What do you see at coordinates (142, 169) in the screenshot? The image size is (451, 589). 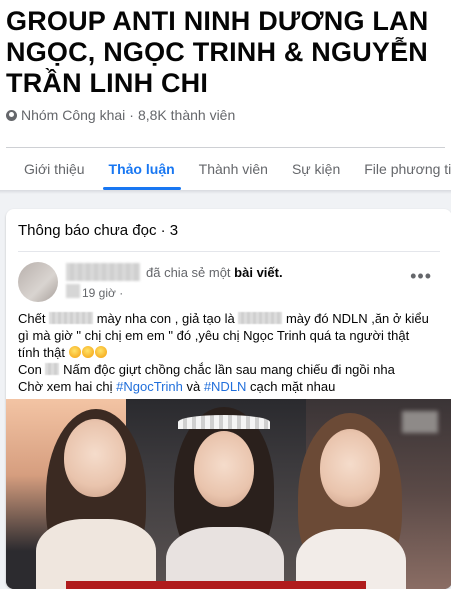 I see `tab-discussion: Thảo luận` at bounding box center [142, 169].